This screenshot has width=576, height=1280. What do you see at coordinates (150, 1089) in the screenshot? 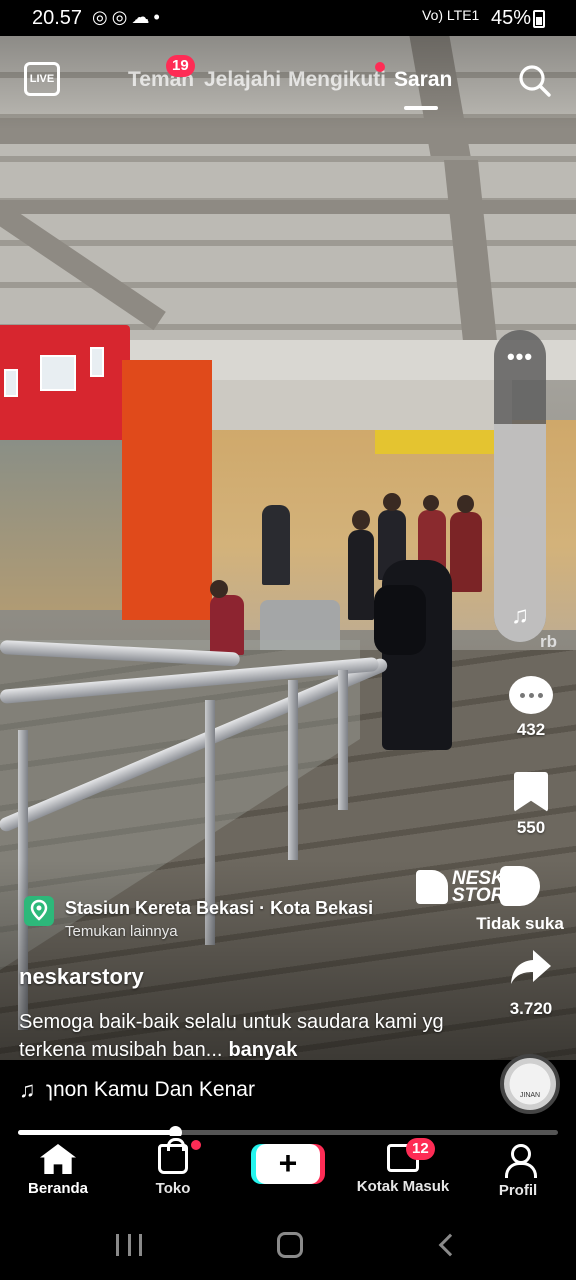
I see `music-track-title: ɿnon Kamu Dan Kenar` at bounding box center [150, 1089].